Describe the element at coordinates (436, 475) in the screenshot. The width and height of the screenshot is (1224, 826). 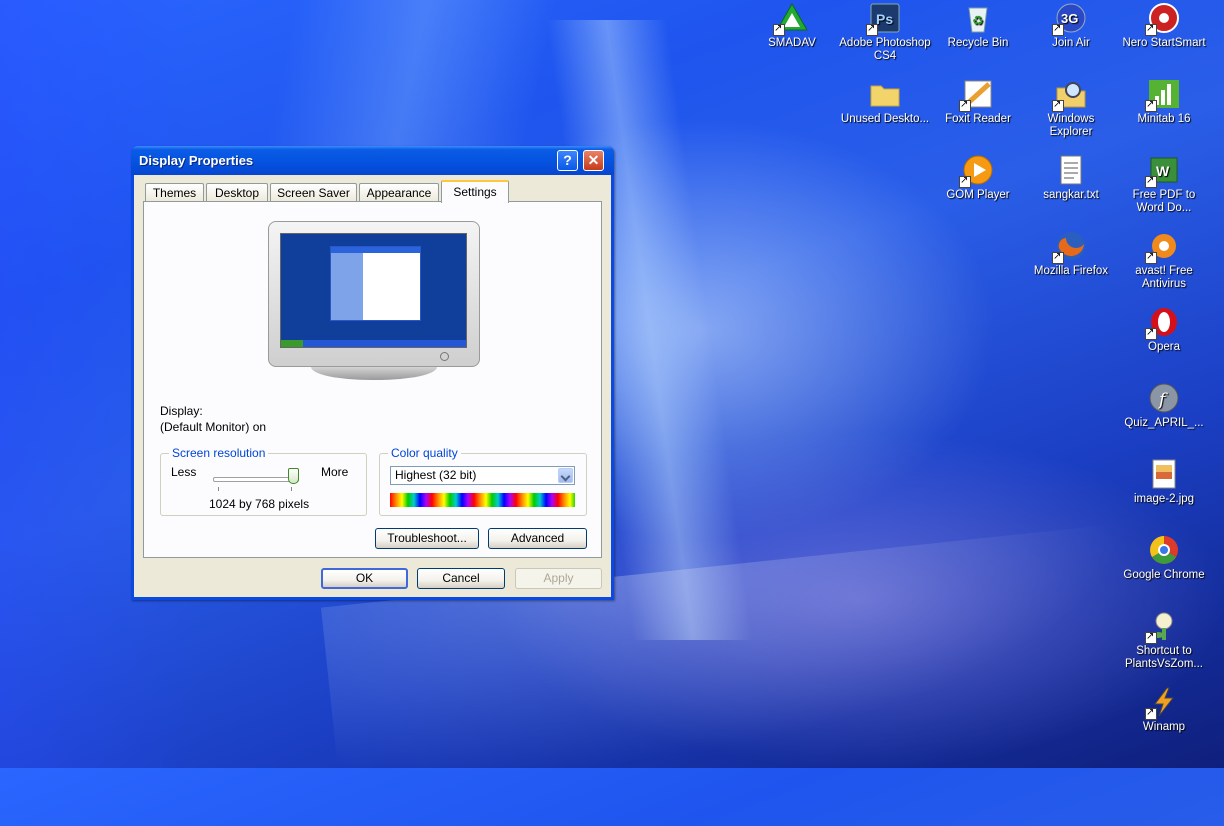
I see `color-quality-value: Highest (32 bit)` at that location.